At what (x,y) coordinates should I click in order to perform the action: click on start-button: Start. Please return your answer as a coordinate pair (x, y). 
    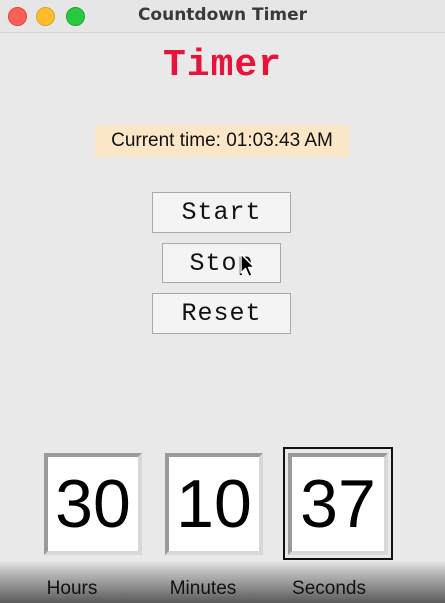
    Looking at the image, I should click on (221, 212).